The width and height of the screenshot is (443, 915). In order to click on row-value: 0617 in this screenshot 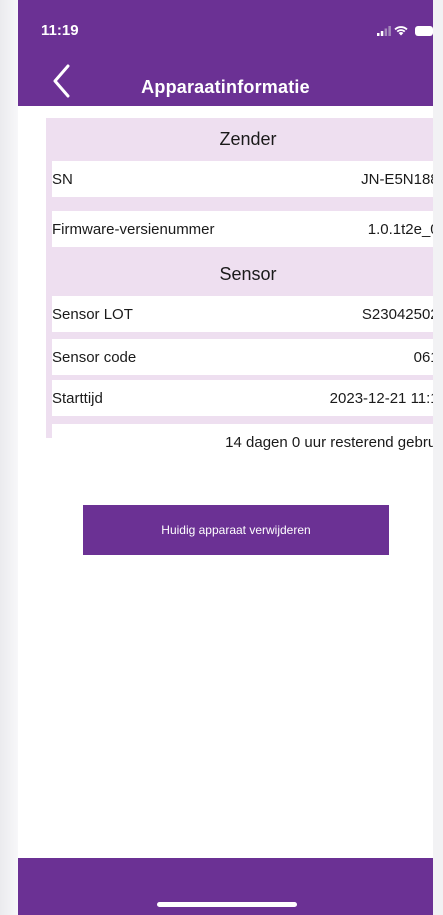, I will do `click(423, 357)`.